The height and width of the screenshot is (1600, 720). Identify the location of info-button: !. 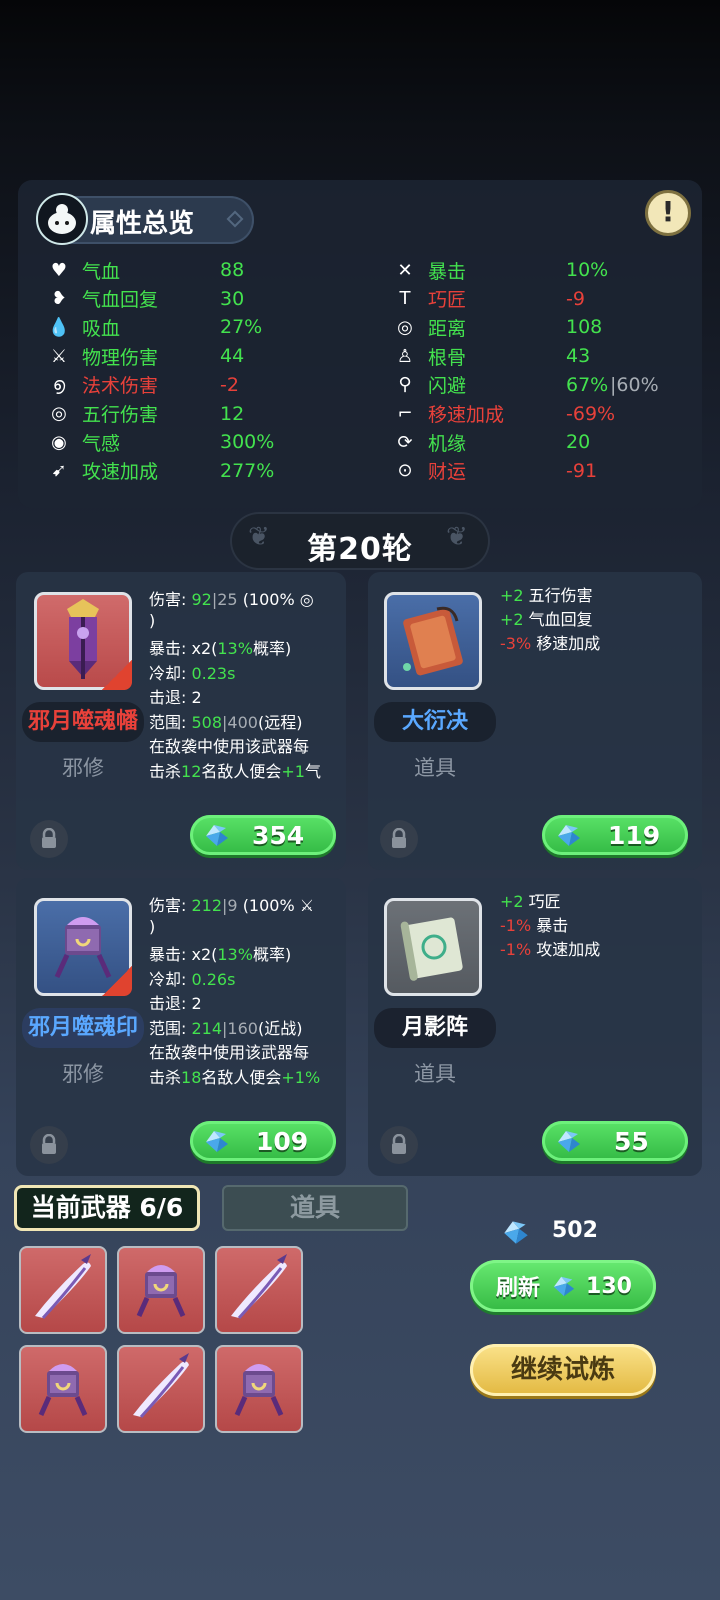
(668, 213).